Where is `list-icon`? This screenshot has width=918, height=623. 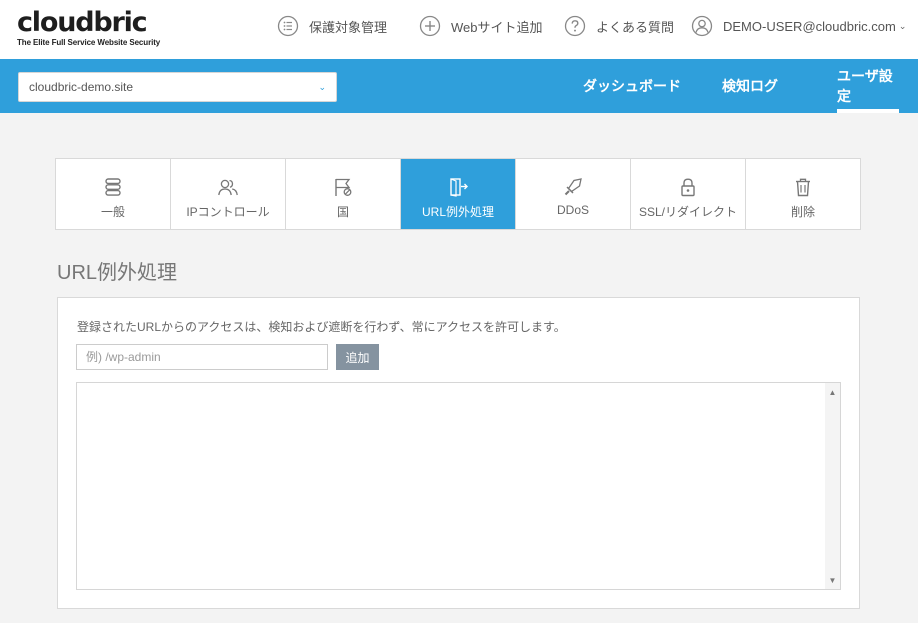 list-icon is located at coordinates (288, 26).